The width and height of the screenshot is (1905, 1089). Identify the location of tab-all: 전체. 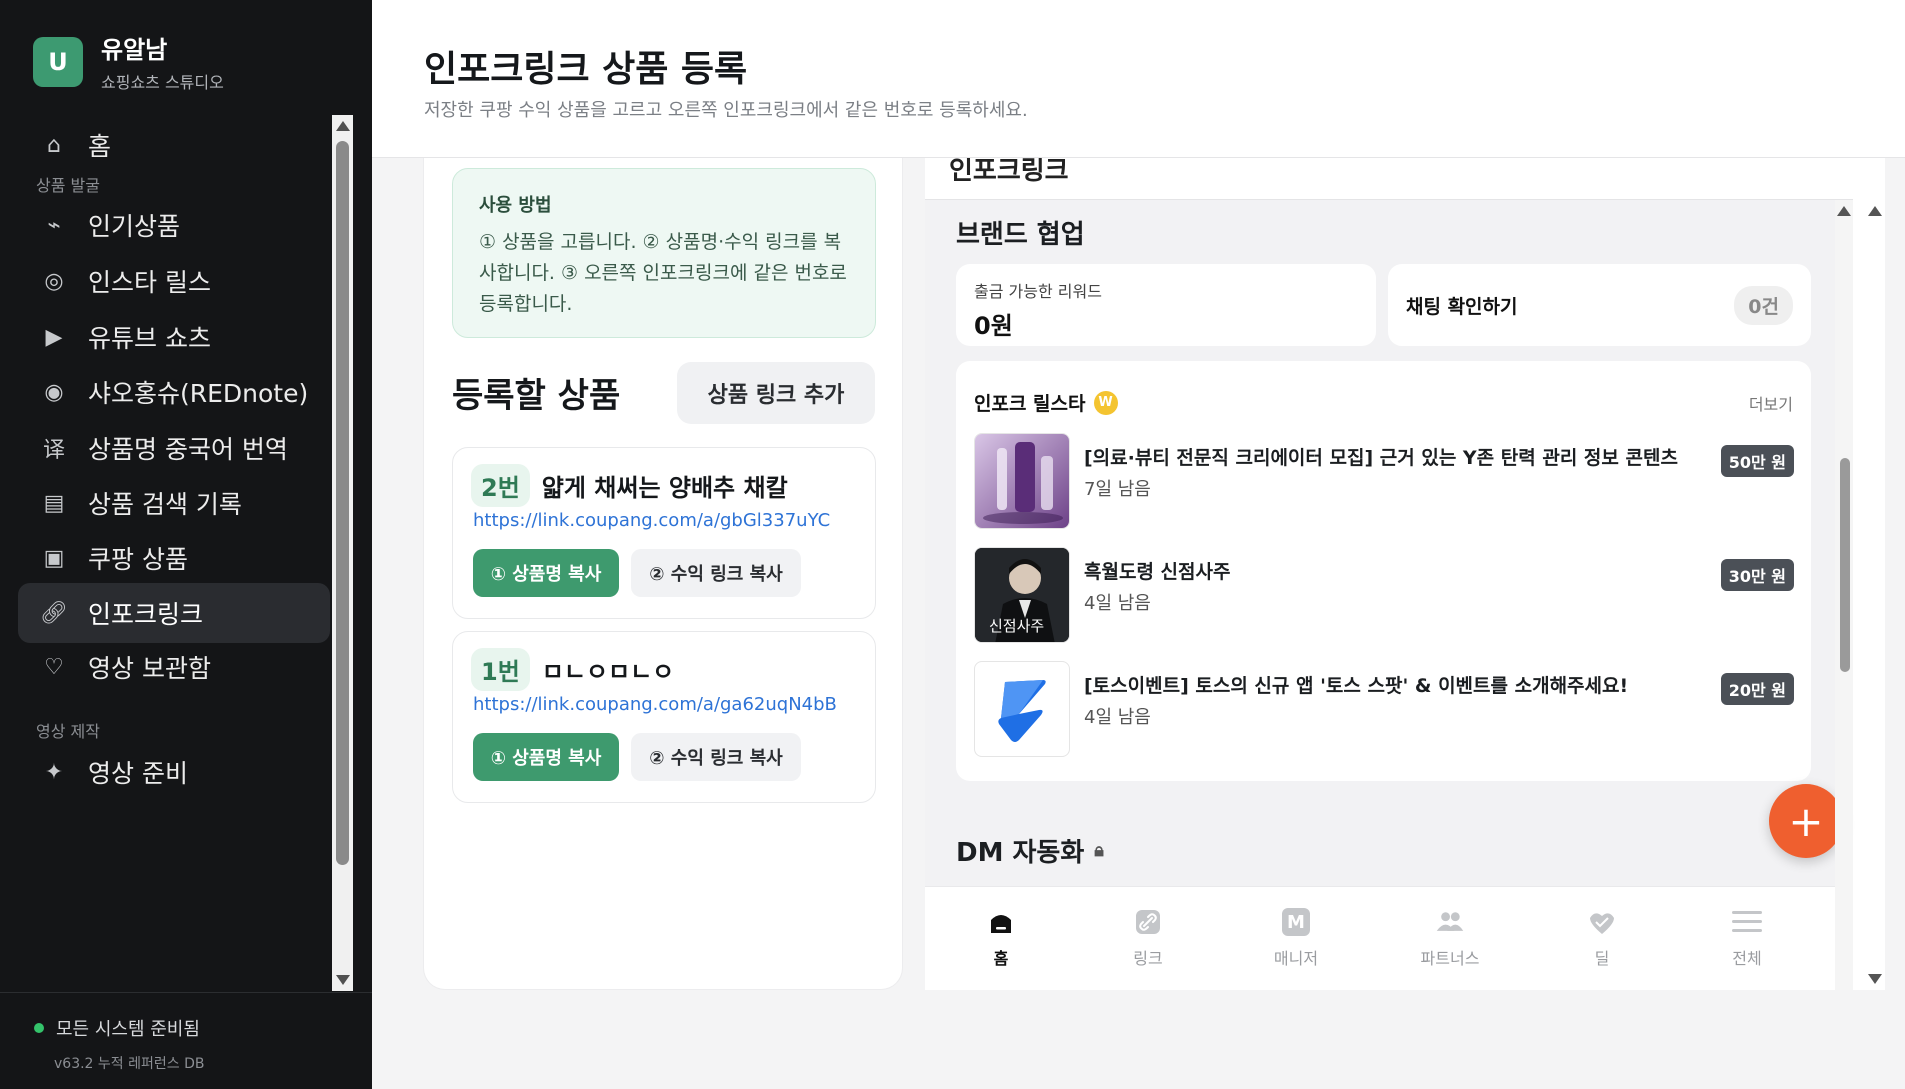
(1747, 938).